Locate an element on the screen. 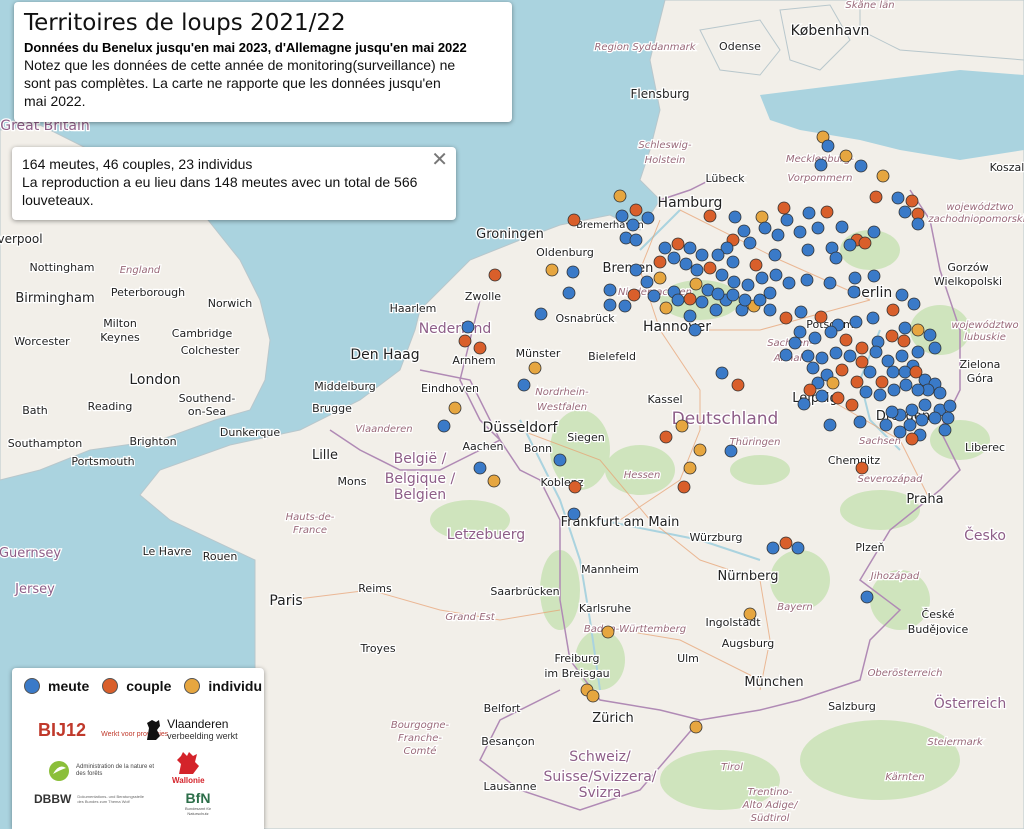  close-icon: ✕ is located at coordinates (439, 160).